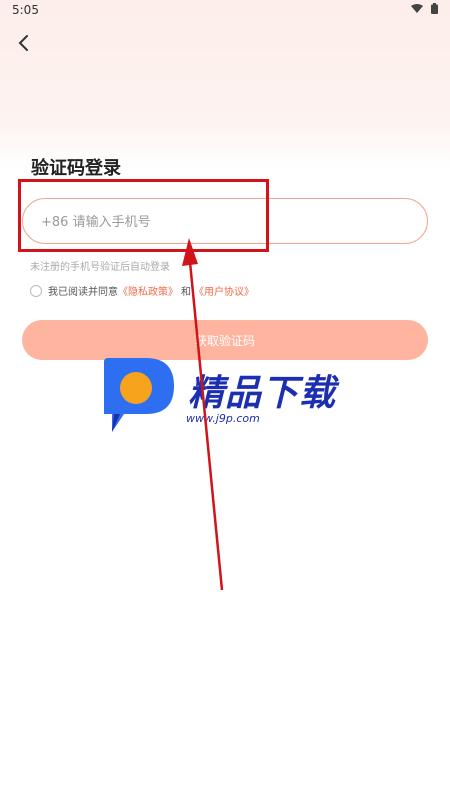 Image resolution: width=450 pixels, height=800 pixels. Describe the element at coordinates (25, 10) in the screenshot. I see `status-time: 5:05` at that location.